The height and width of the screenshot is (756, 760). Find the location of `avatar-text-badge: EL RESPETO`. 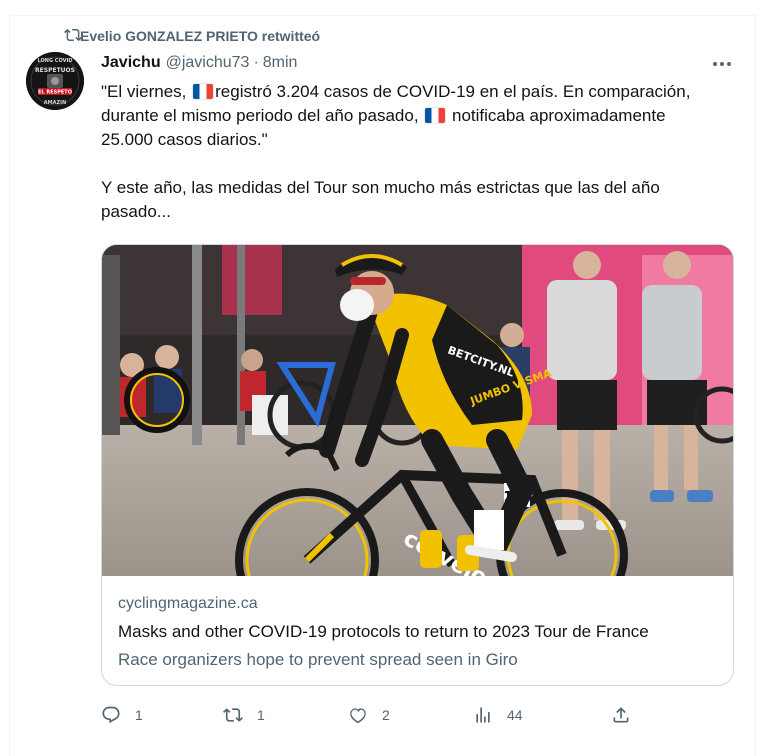

avatar-text-badge: EL RESPETO is located at coordinates (55, 93).